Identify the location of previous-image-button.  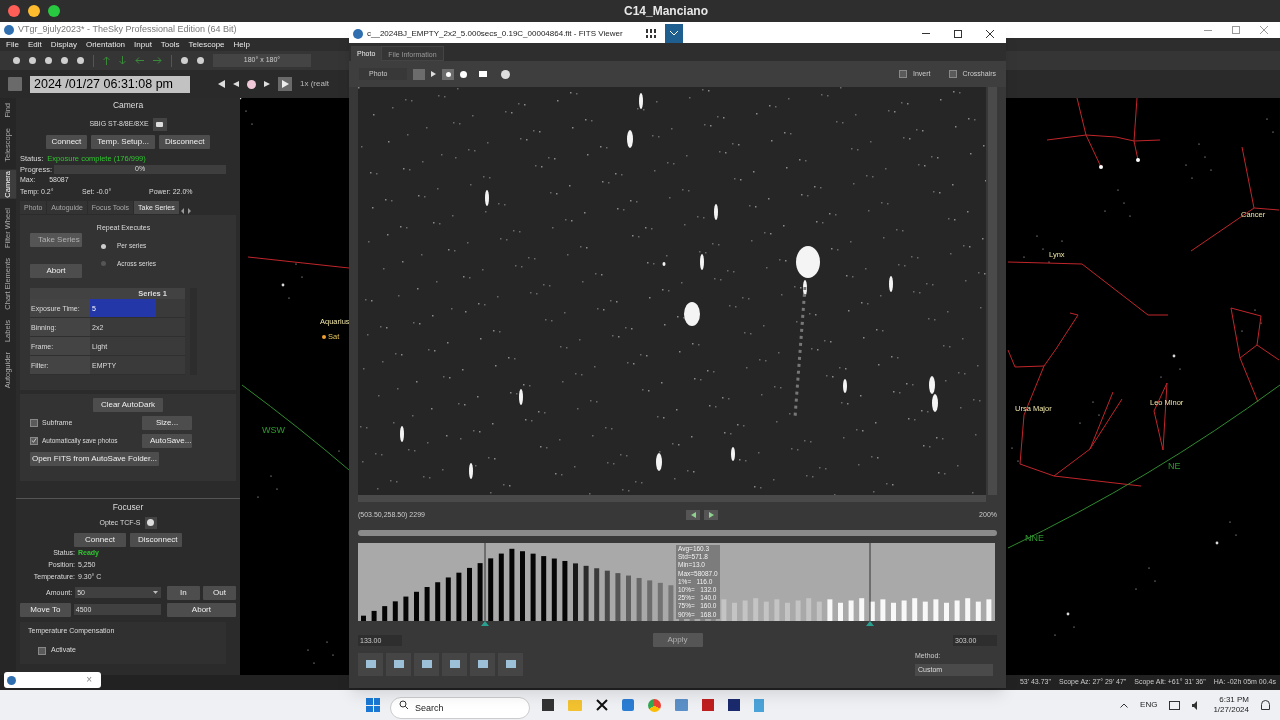
(693, 515).